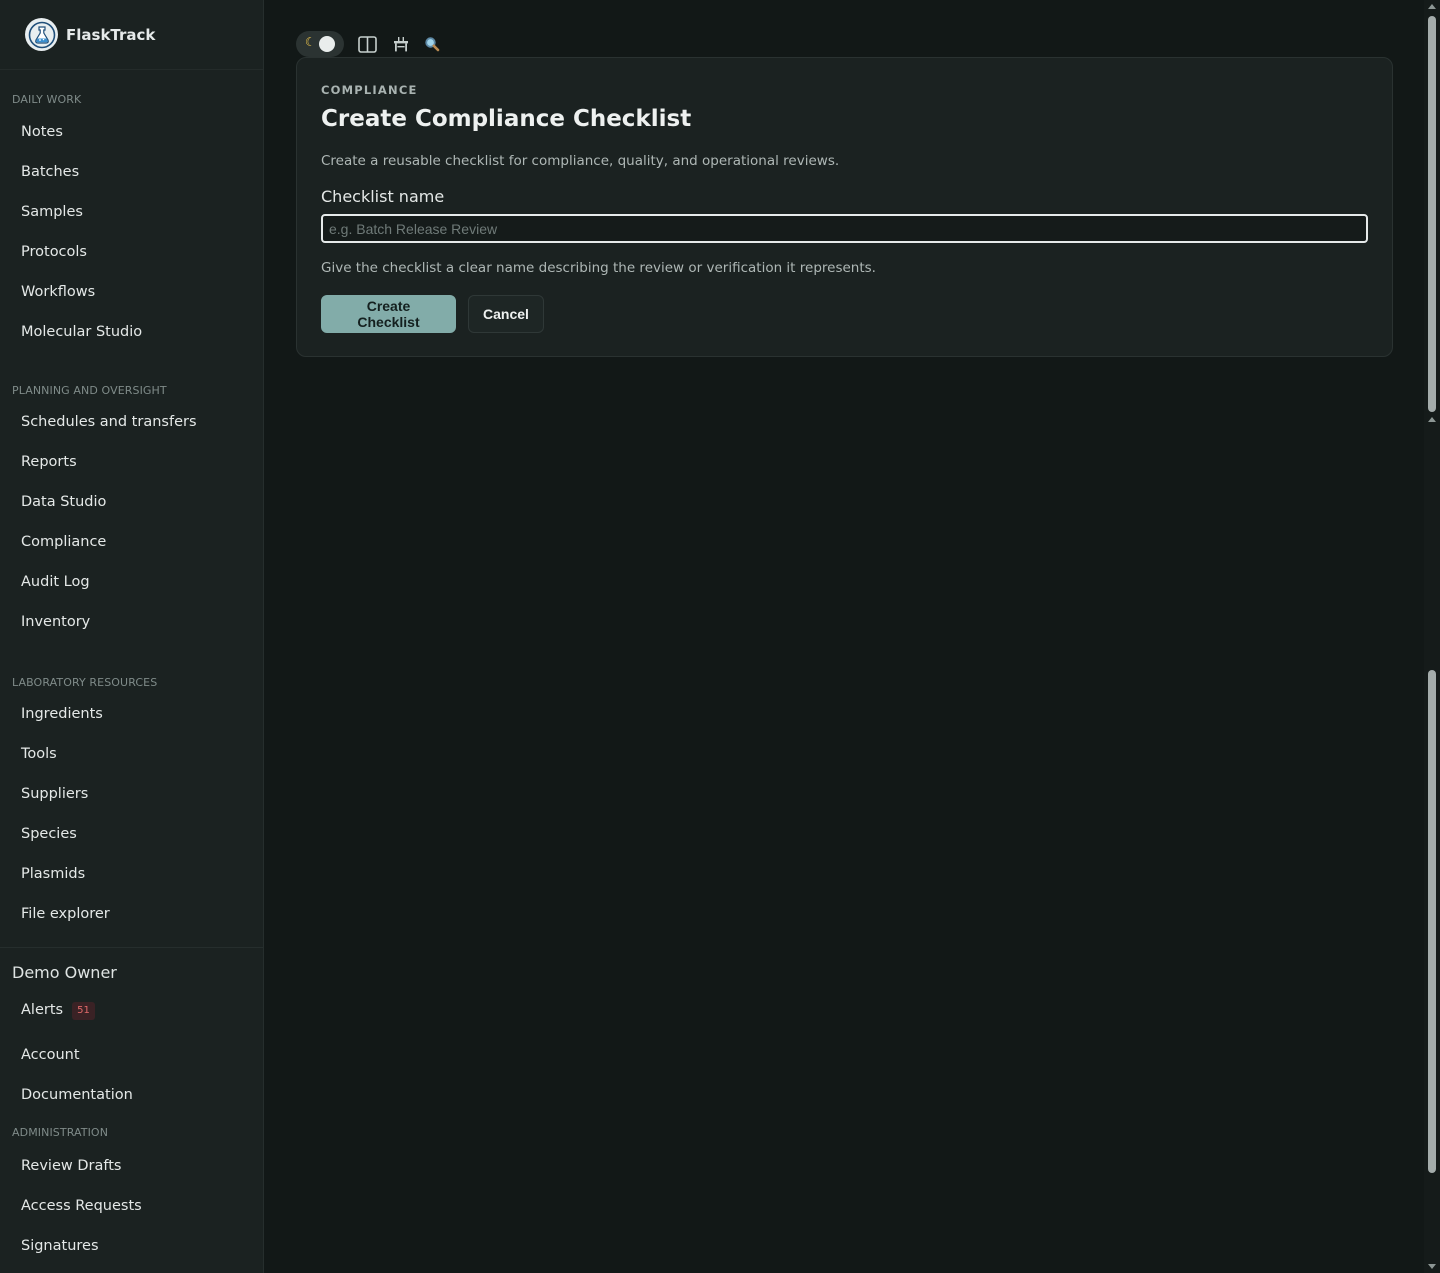 This screenshot has height=1273, width=1440. I want to click on sidebar-item-compliance: Compliance, so click(131, 542).